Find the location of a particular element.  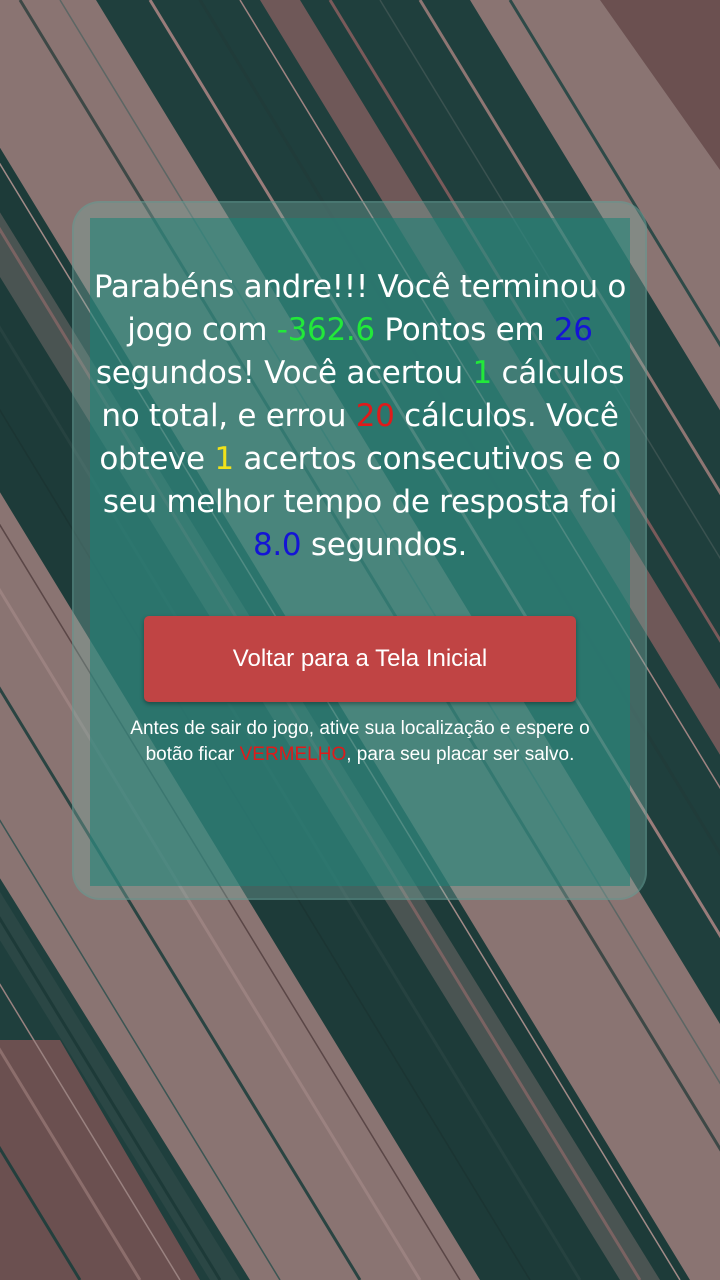

summary-text-2: Pontos em is located at coordinates (464, 330).